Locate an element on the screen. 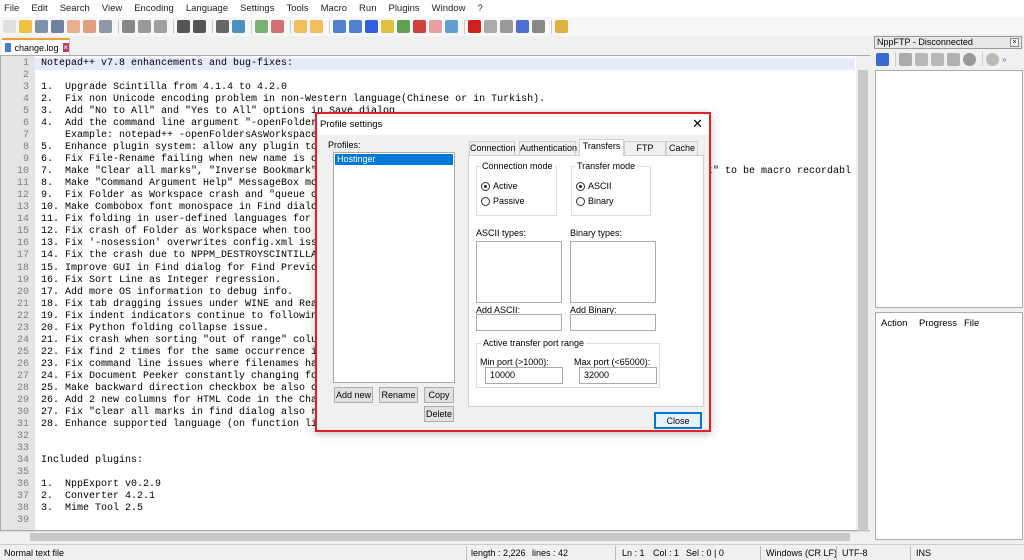  tab-change-log: change.log × is located at coordinates (36, 46).